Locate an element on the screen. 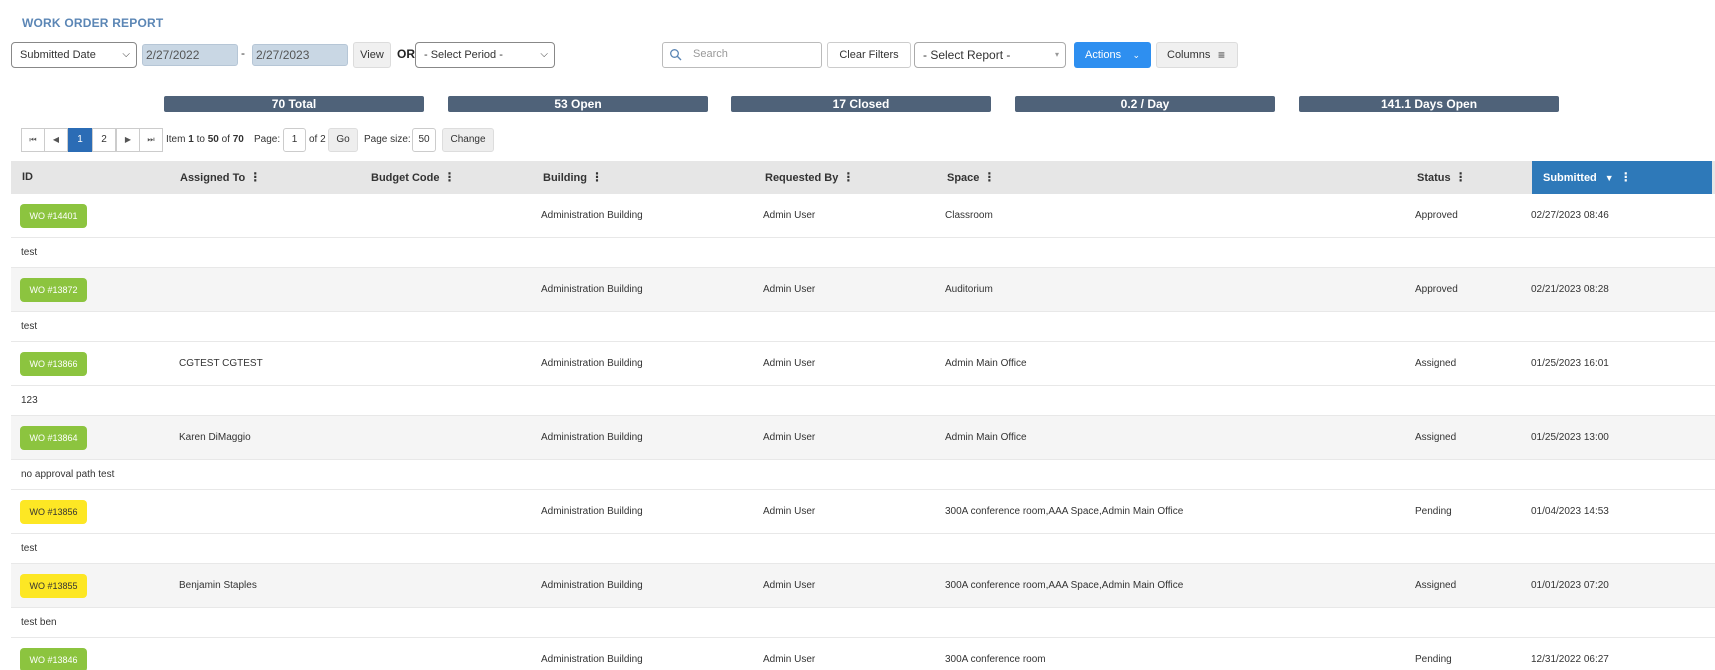 The height and width of the screenshot is (670, 1715). page-number-input: 1 is located at coordinates (294, 140).